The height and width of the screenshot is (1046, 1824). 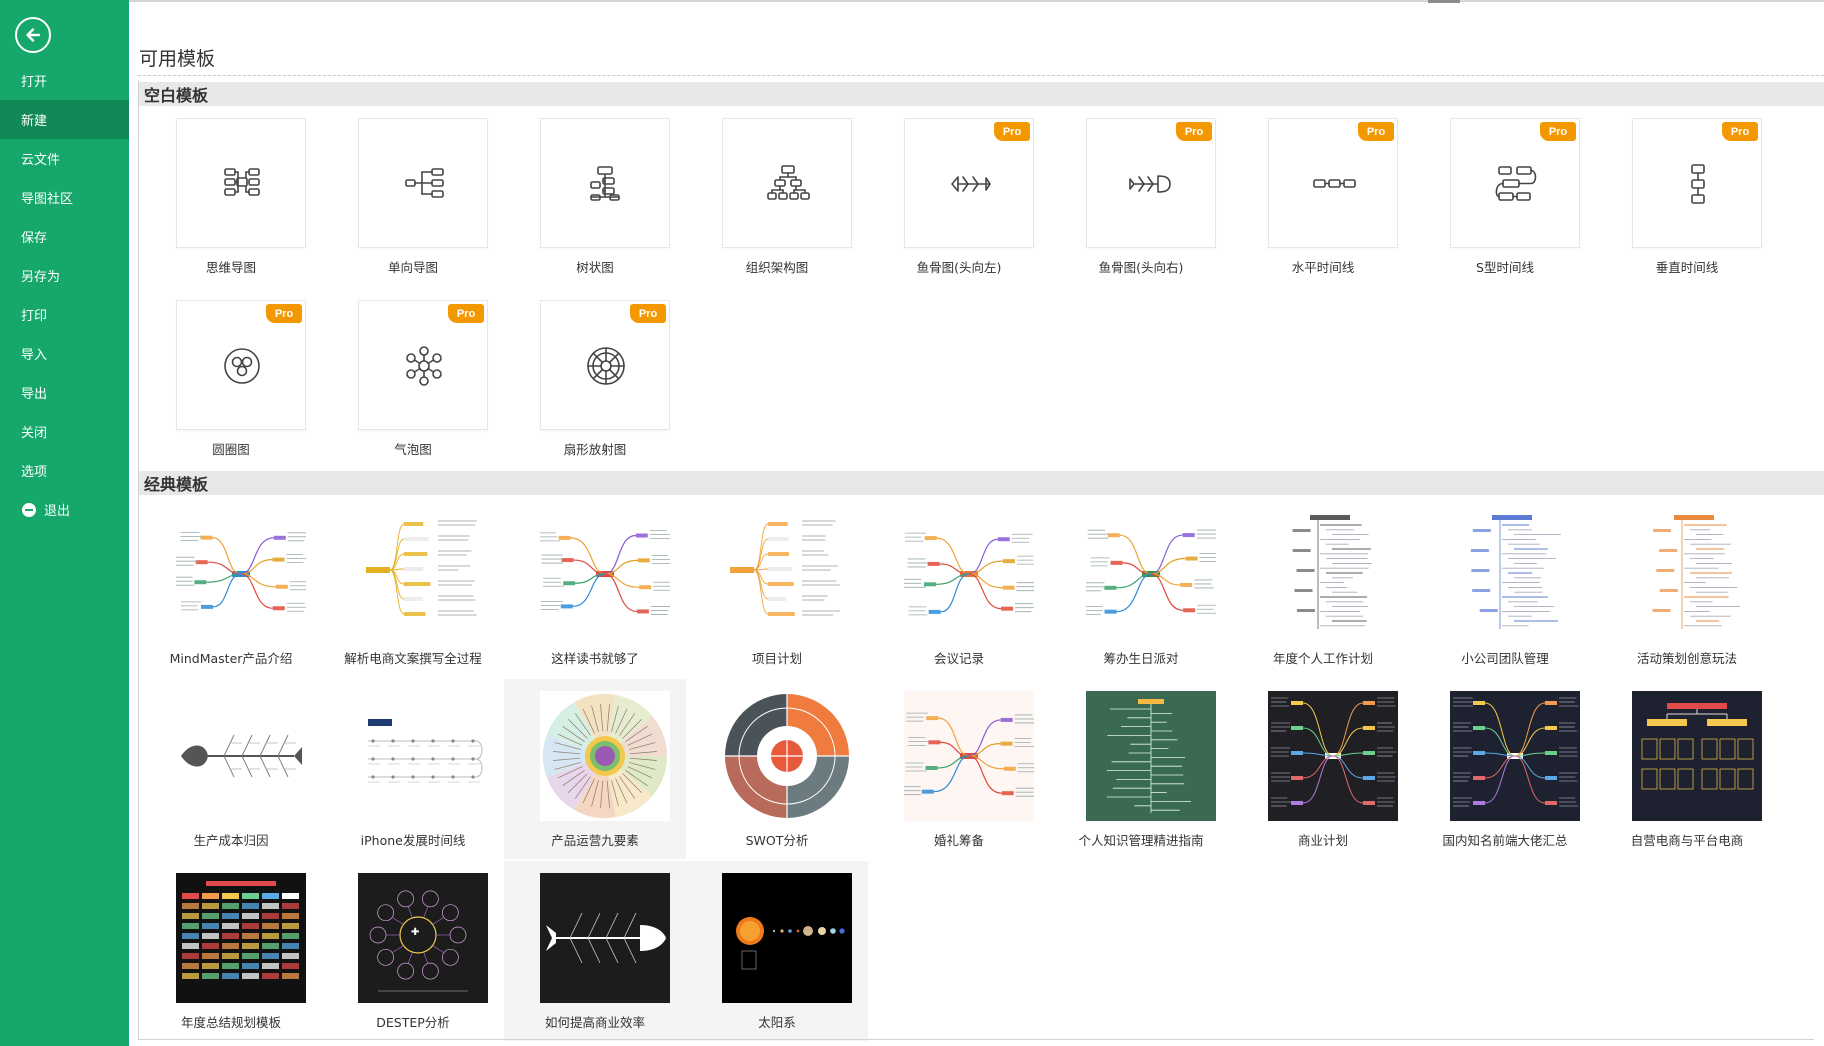 I want to click on classic-template-tile: 自营电商与平台电商, so click(x=1687, y=769).